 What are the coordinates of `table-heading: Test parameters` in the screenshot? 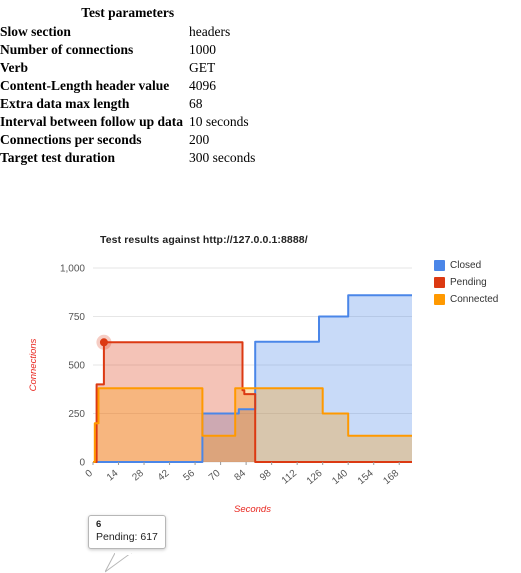 It's located at (128, 12).